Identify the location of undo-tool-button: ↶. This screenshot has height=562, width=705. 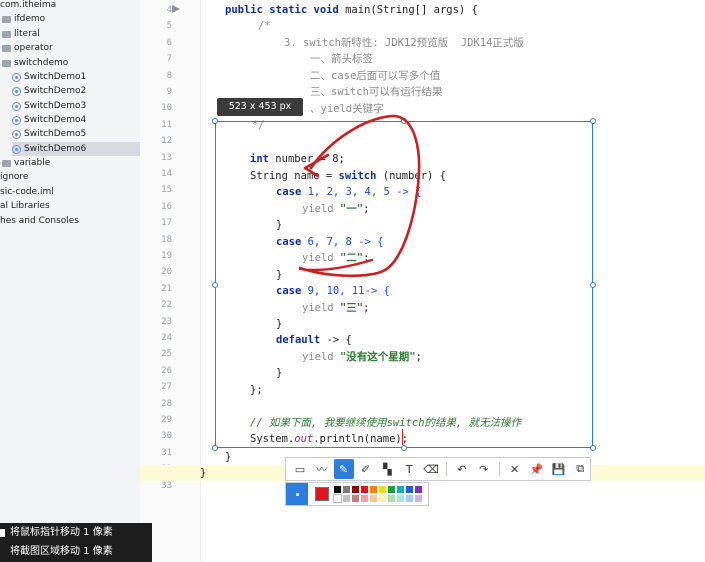
(462, 469).